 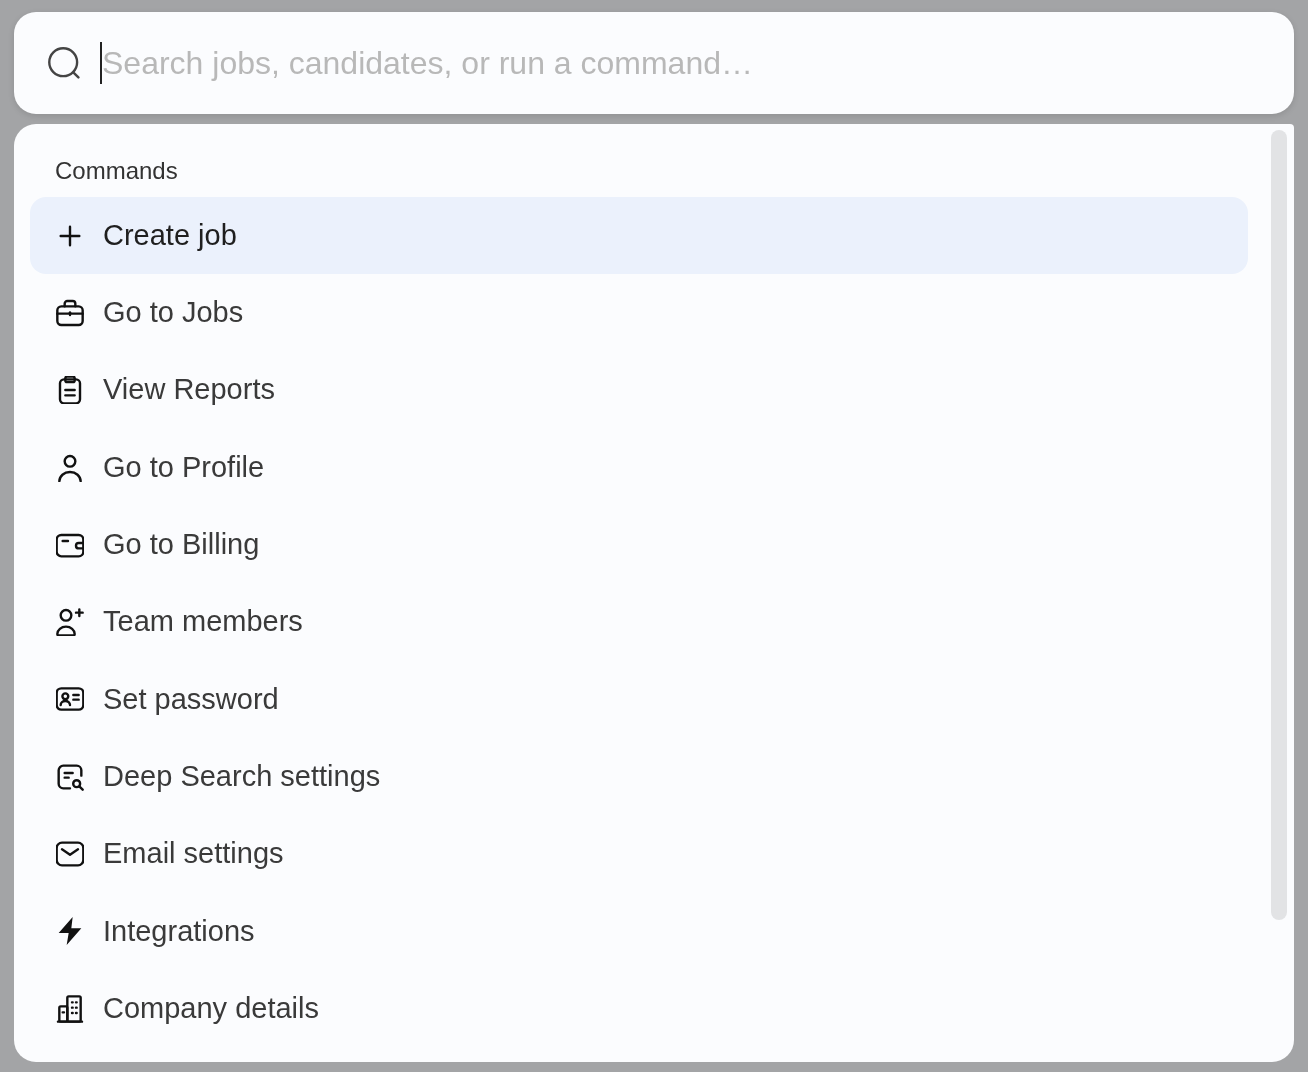 What do you see at coordinates (116, 171) in the screenshot?
I see `group-heading: Commands` at bounding box center [116, 171].